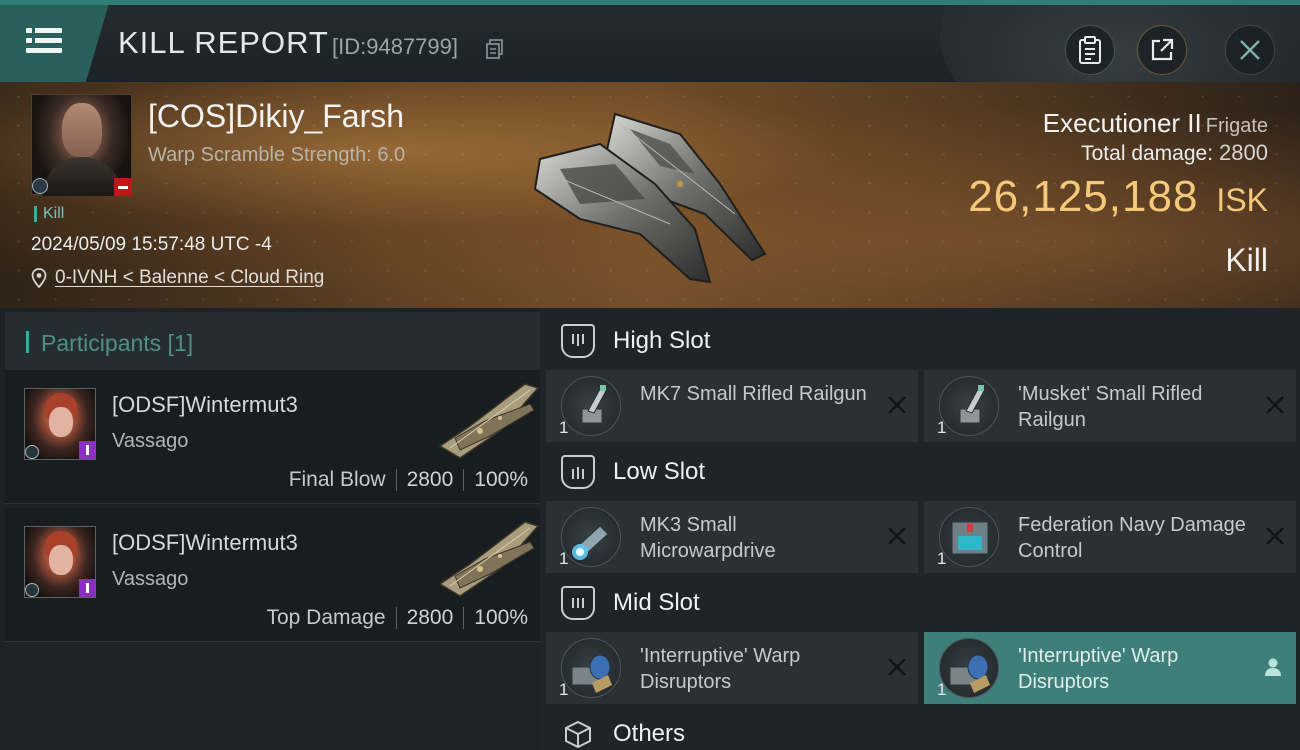 The width and height of the screenshot is (1300, 750). Describe the element at coordinates (189, 278) in the screenshot. I see `location-link: 0-IVNH < Balenne < Cloud Ring` at that location.